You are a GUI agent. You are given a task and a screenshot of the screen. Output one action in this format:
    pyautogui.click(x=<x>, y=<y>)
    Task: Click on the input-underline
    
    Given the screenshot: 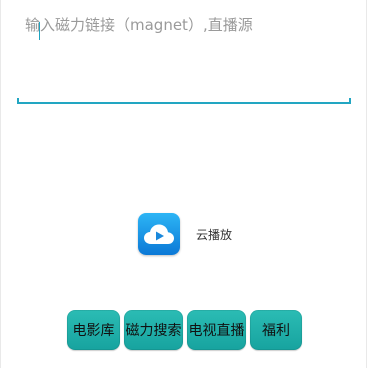 What is the action you would take?
    pyautogui.click(x=184, y=103)
    